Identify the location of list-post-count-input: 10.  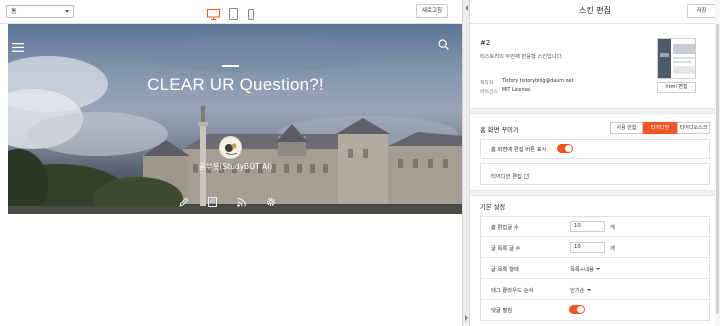
(587, 247).